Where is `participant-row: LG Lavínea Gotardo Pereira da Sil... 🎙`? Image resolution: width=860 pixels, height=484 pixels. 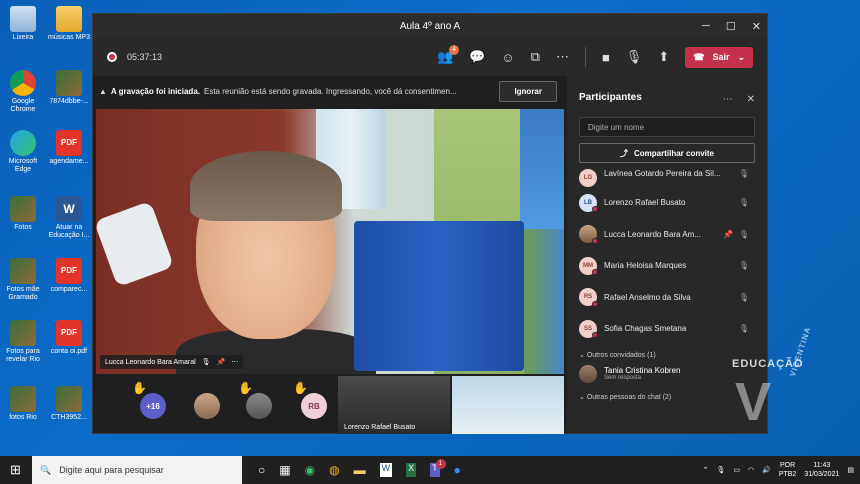
participant-row: LG Lavínea Gotardo Pereira da Sil... 🎙 is located at coordinates (667, 178).